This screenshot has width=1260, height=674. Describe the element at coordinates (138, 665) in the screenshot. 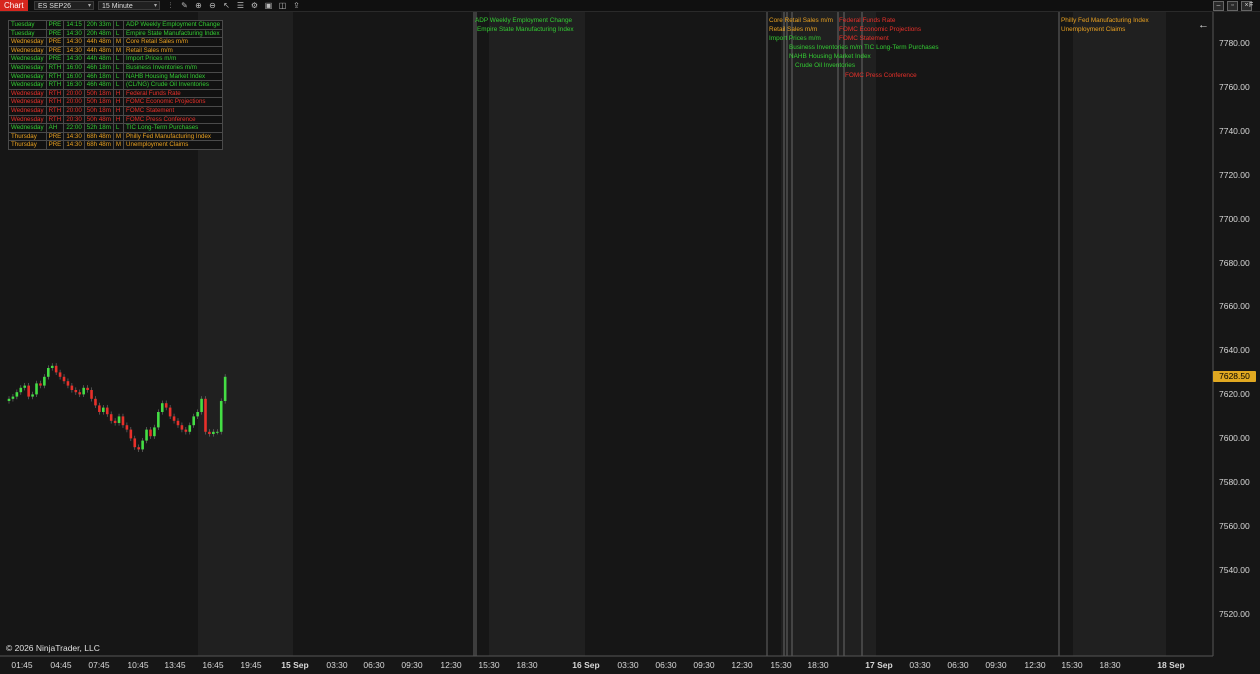

I see `time-tick-label: 10:45` at that location.